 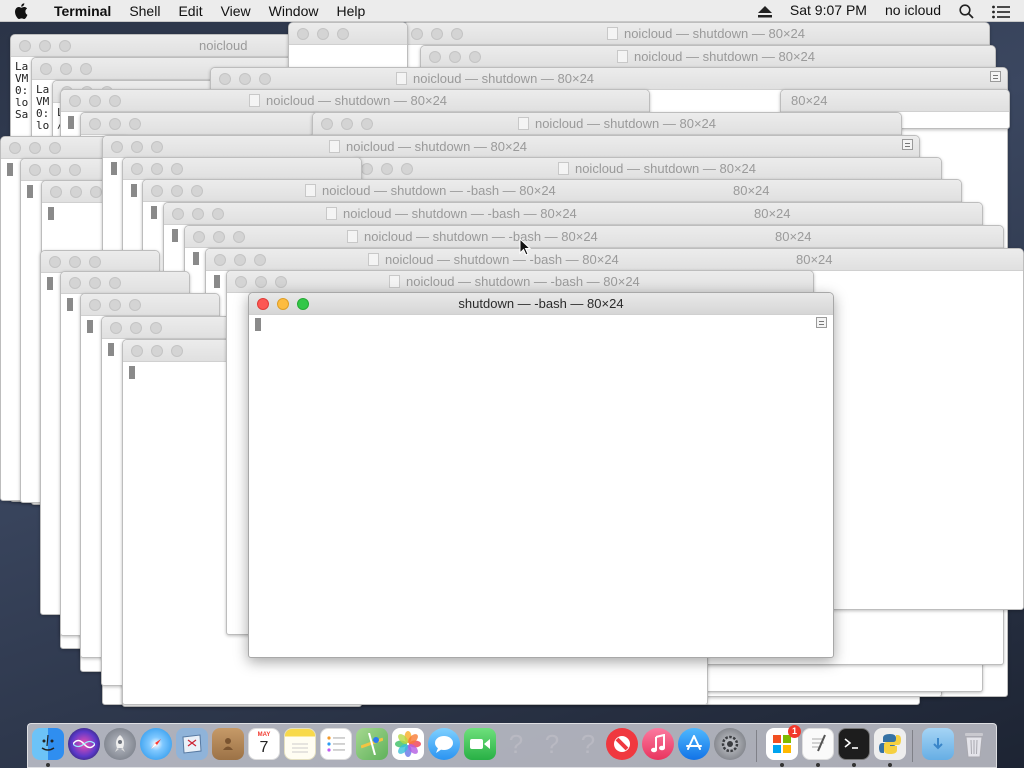 I want to click on dock-terminal-icon, so click(x=854, y=744).